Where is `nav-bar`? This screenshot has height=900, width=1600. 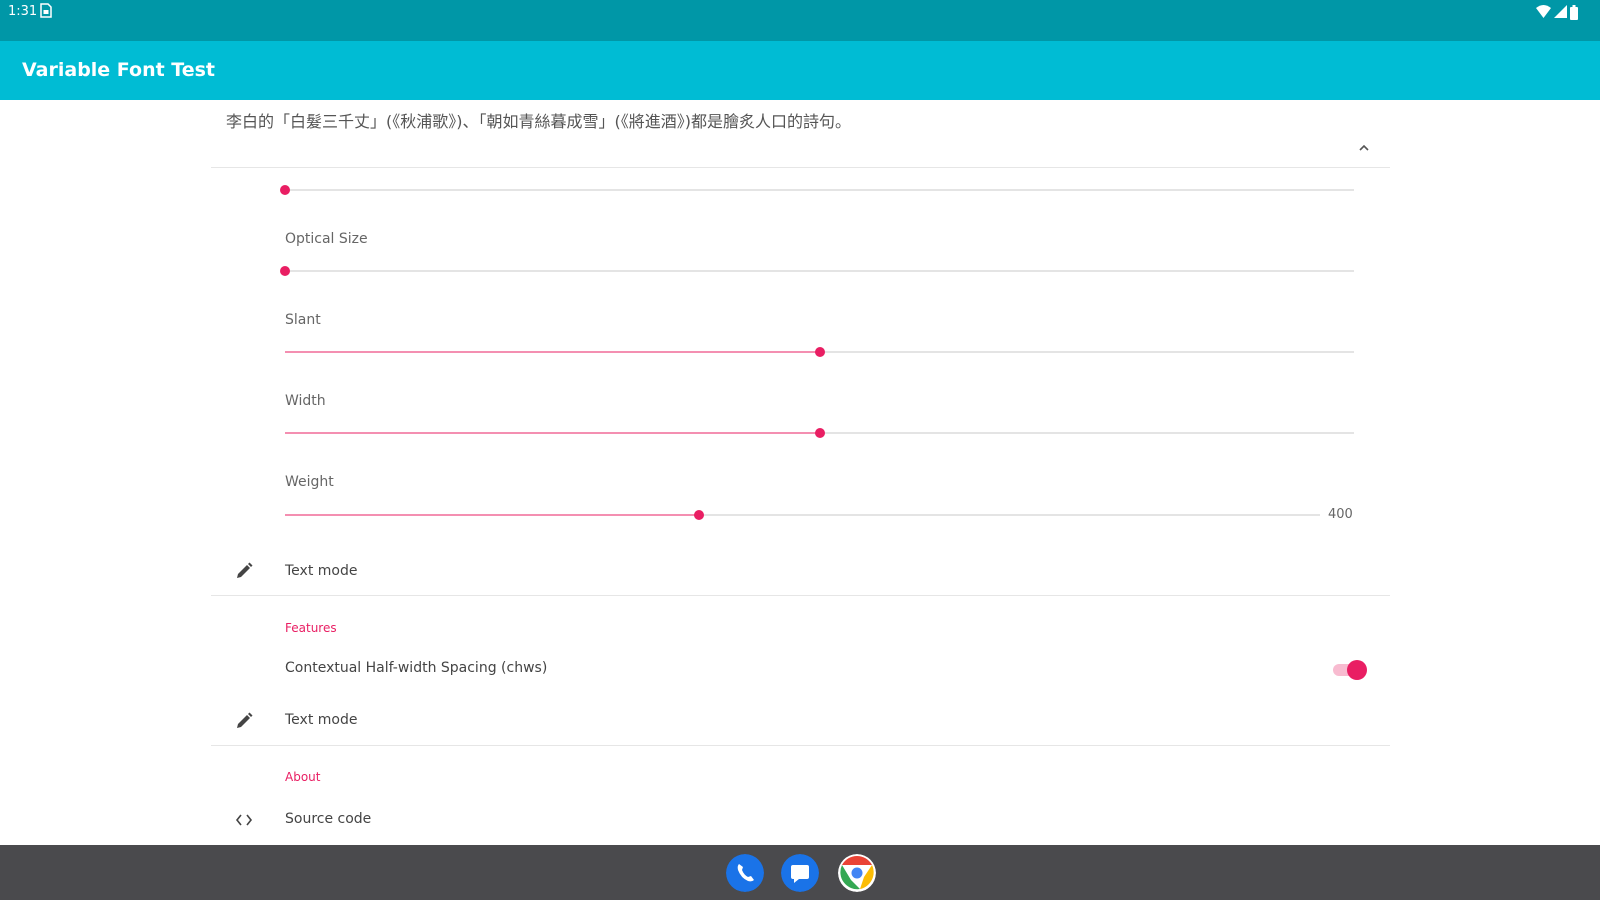 nav-bar is located at coordinates (800, 872).